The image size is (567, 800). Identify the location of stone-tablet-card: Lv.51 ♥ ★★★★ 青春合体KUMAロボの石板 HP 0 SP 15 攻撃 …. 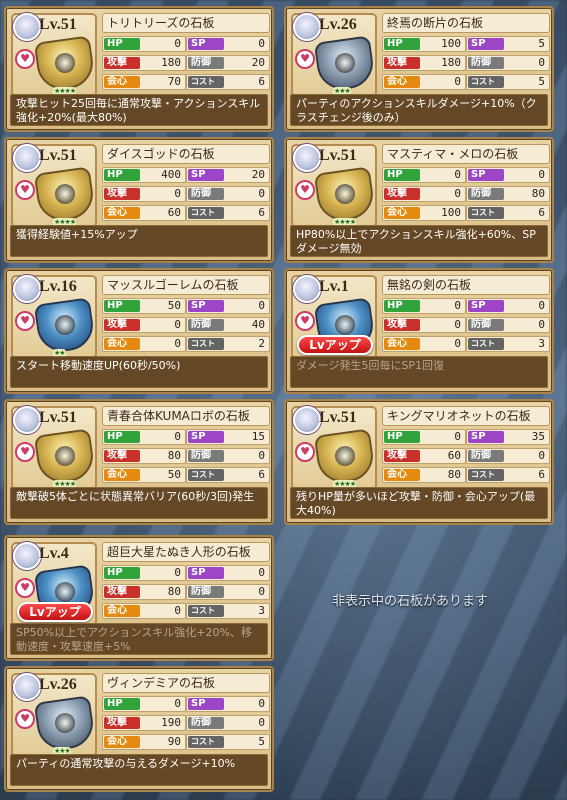
(139, 462).